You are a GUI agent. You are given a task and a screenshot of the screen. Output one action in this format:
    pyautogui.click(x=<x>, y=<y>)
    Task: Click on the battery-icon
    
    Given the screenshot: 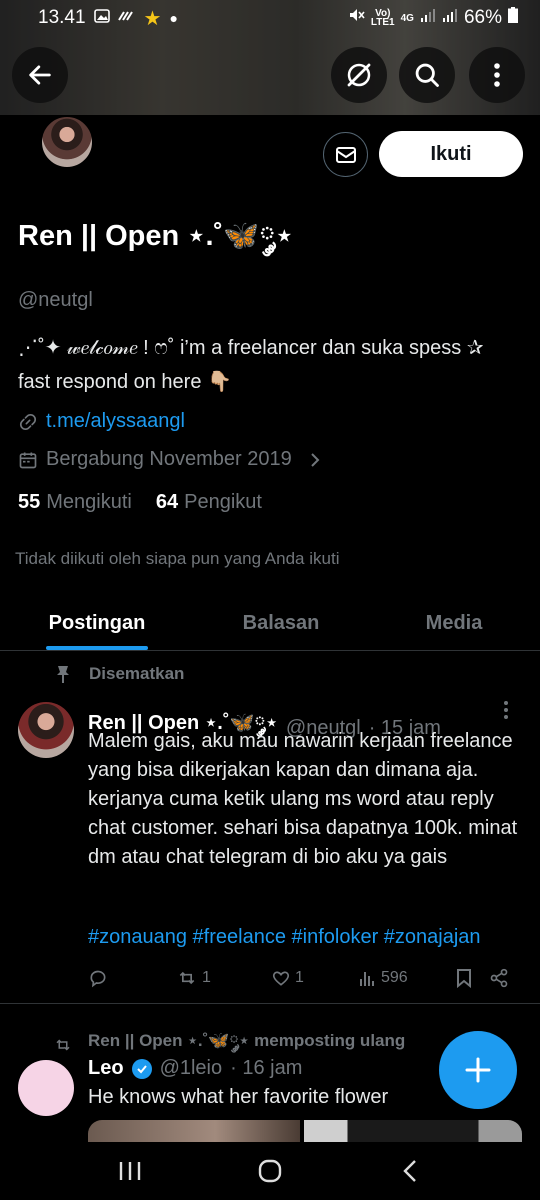 What is the action you would take?
    pyautogui.click(x=513, y=18)
    